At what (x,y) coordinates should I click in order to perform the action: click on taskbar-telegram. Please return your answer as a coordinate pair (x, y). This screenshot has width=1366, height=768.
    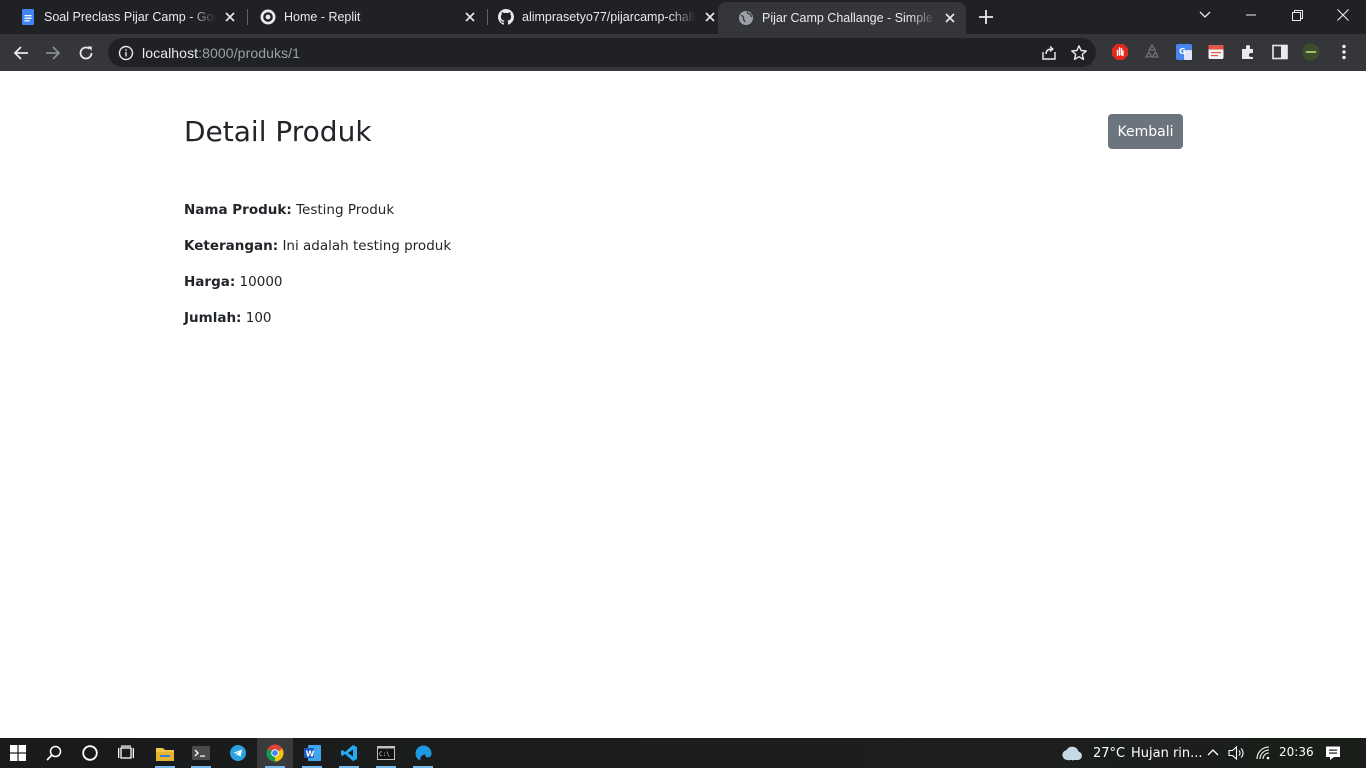
    Looking at the image, I should click on (238, 753).